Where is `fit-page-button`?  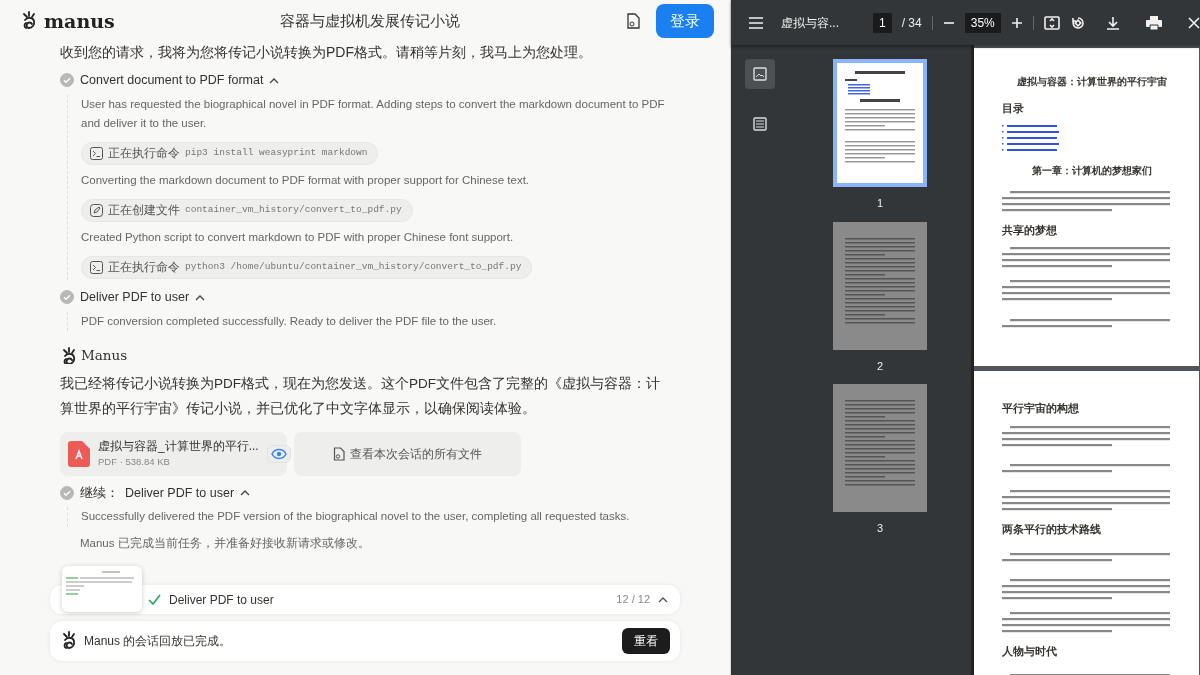
fit-page-button is located at coordinates (1051, 22).